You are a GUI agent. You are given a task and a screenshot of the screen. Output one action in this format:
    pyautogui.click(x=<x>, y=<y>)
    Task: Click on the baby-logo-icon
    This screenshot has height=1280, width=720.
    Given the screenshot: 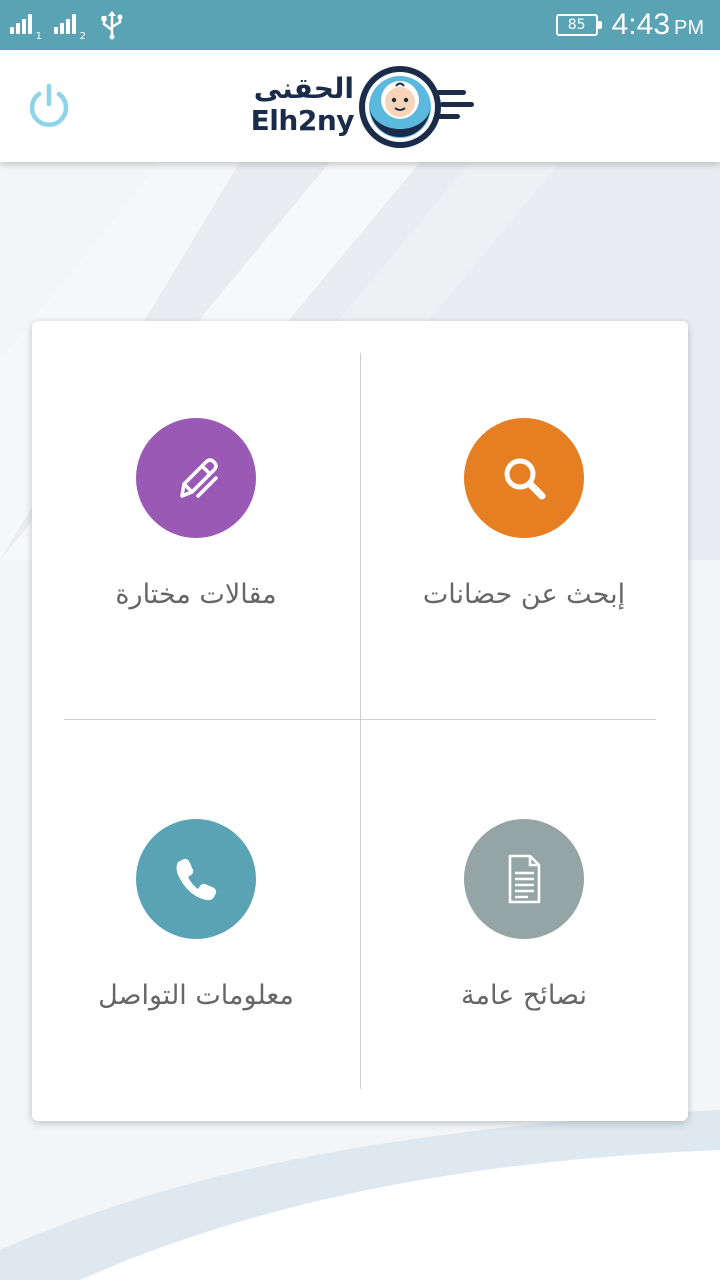 What is the action you would take?
    pyautogui.click(x=416, y=107)
    